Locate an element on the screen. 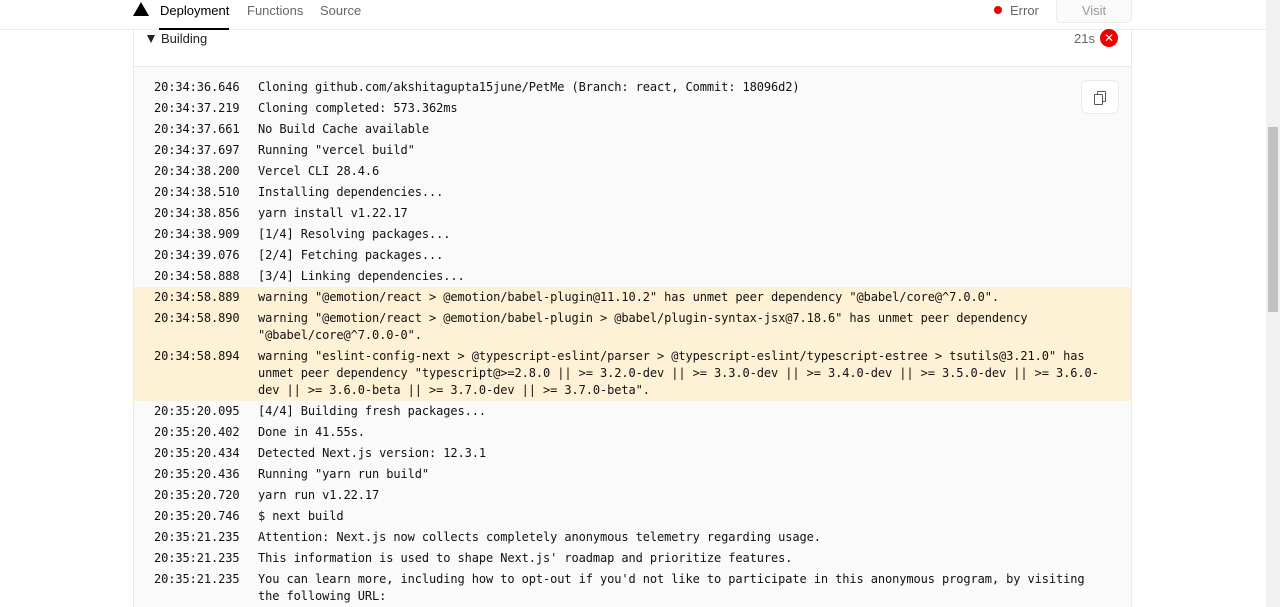 The width and height of the screenshot is (1280, 607). log-line: 20:34:38.200 Vercel CLI 28.4.6 is located at coordinates (632, 171).